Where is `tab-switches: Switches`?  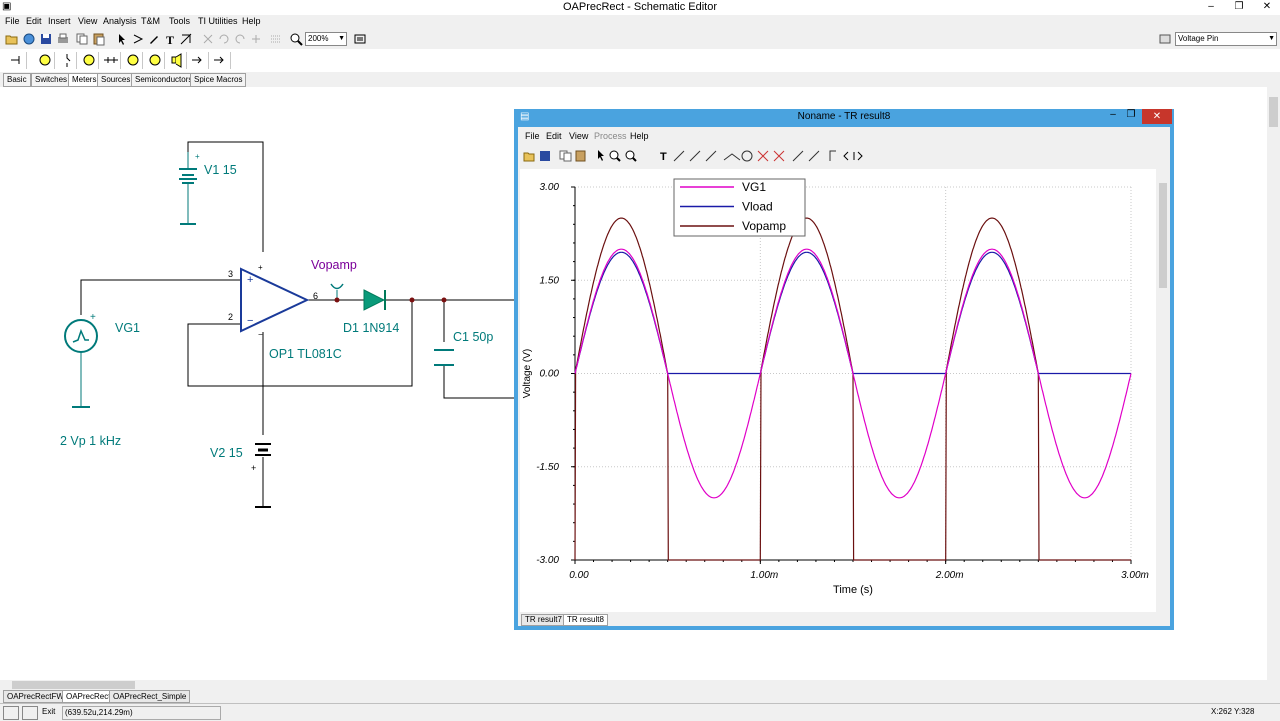 tab-switches: Switches is located at coordinates (51, 80).